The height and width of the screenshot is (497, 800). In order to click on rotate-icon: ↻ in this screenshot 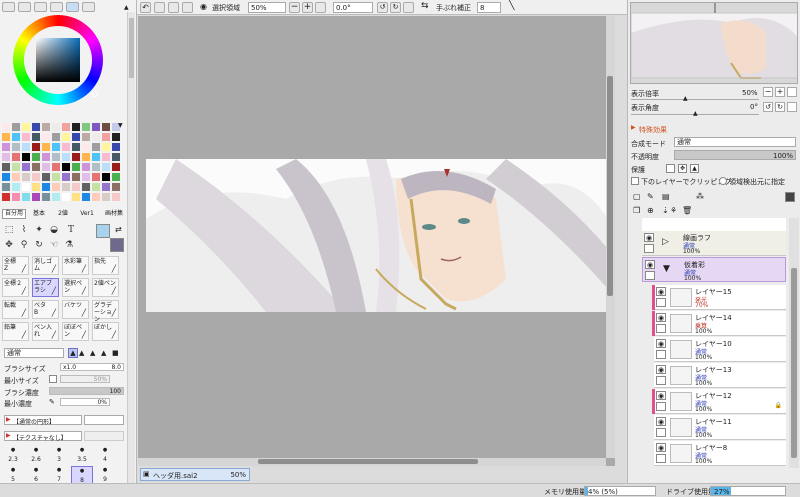, I will do `click(39, 245)`.